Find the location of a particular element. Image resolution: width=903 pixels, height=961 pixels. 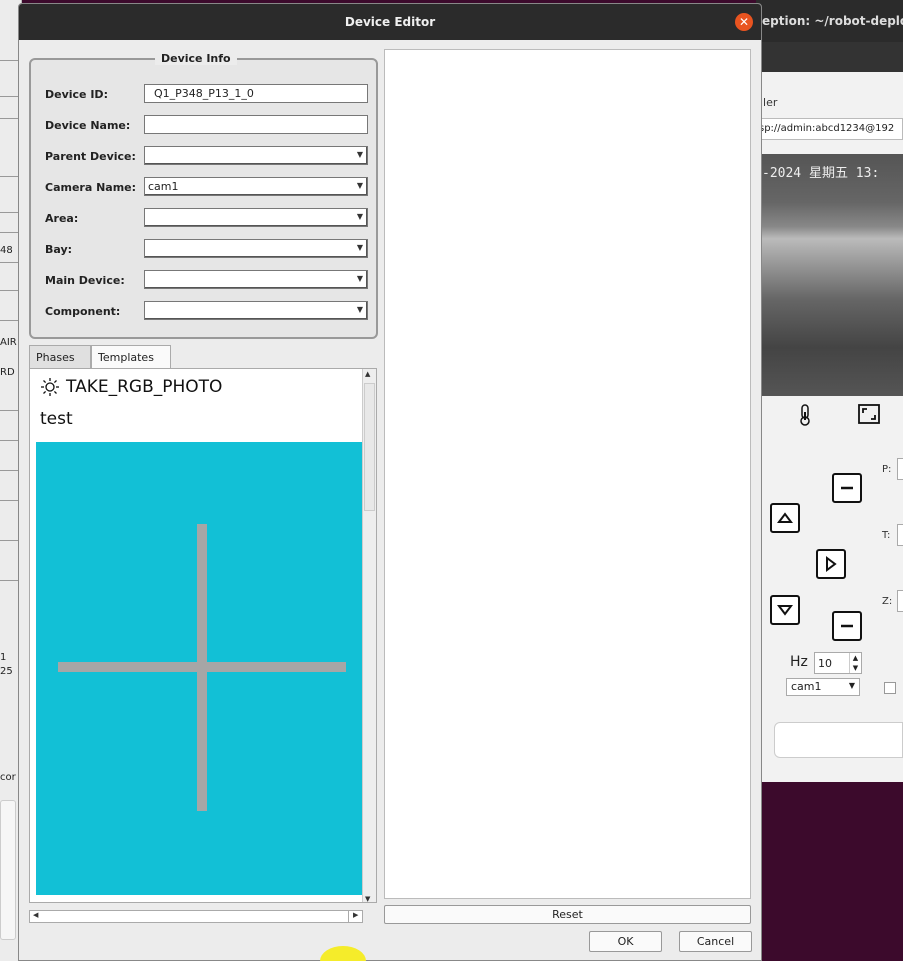

camera-name-label: Camera Name: is located at coordinates (91, 187).